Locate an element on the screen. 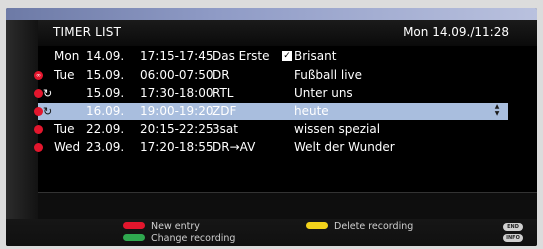 The width and height of the screenshot is (543, 249). new-entry-label: New entry is located at coordinates (175, 226).